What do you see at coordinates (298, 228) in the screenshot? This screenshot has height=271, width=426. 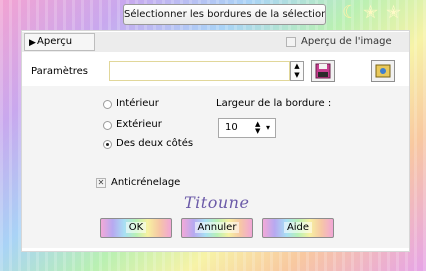 I see `help-button: Aide` at bounding box center [298, 228].